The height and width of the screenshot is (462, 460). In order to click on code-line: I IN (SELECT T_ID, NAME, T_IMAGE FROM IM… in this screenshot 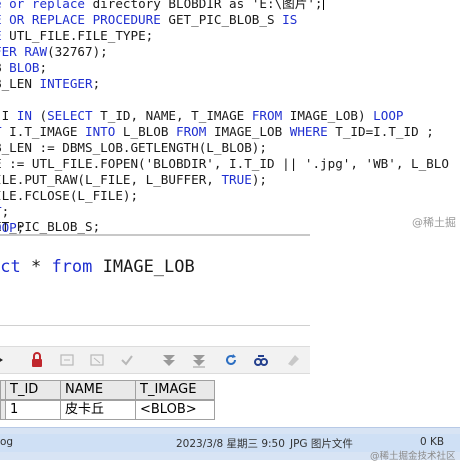, I will do `click(202, 115)`.